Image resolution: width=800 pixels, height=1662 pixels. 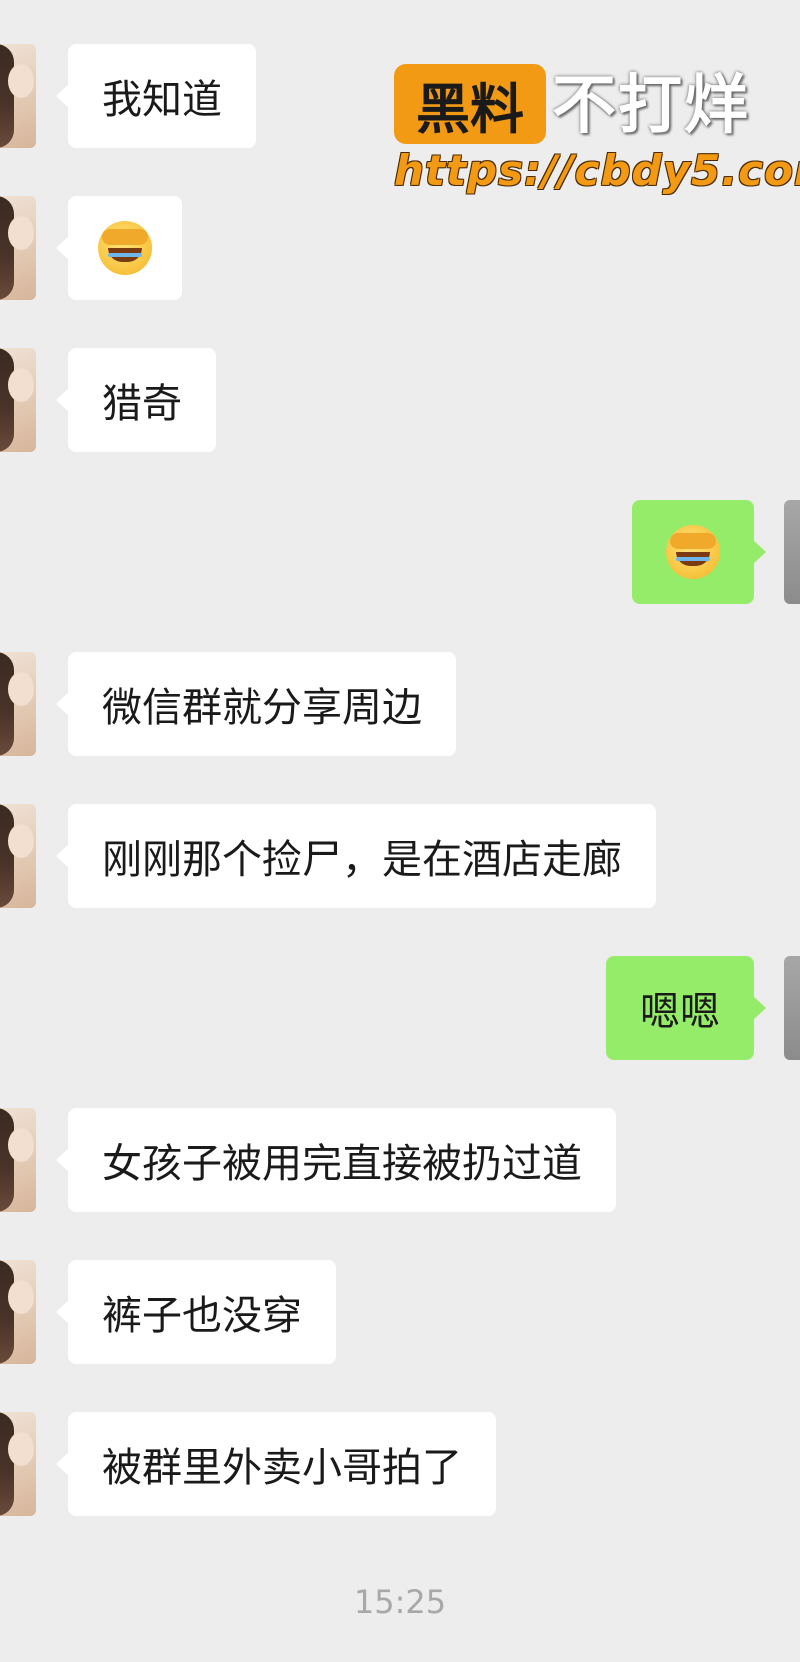 I want to click on incoming-message-bubble: 裤子也没穿, so click(x=196, y=1312).